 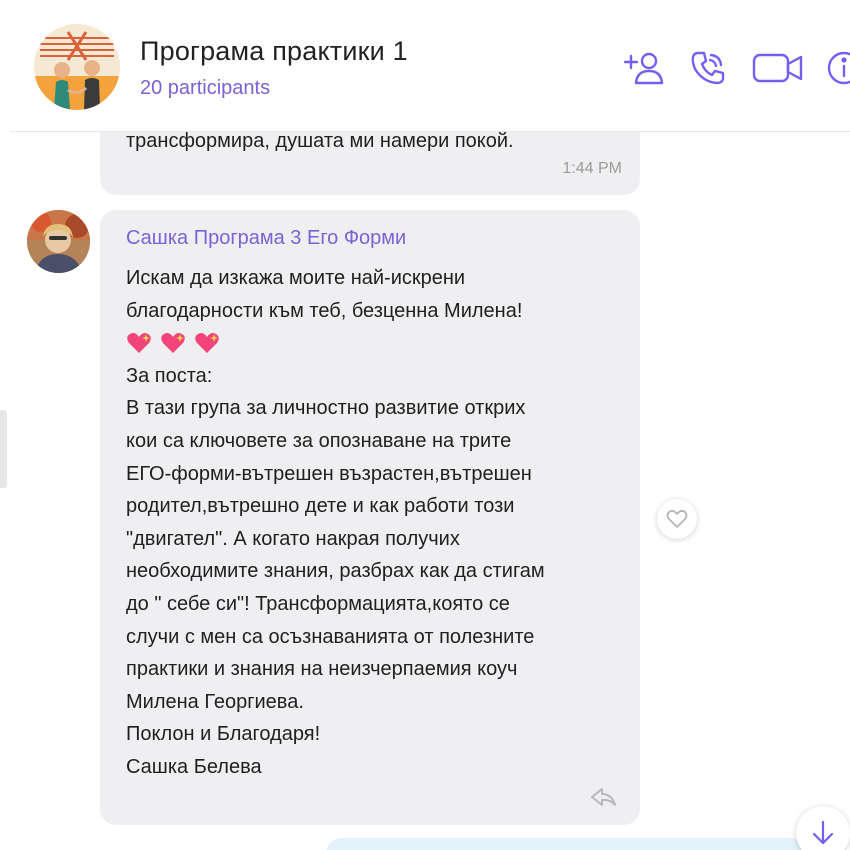 I want to click on sender-avatar, so click(x=58, y=241).